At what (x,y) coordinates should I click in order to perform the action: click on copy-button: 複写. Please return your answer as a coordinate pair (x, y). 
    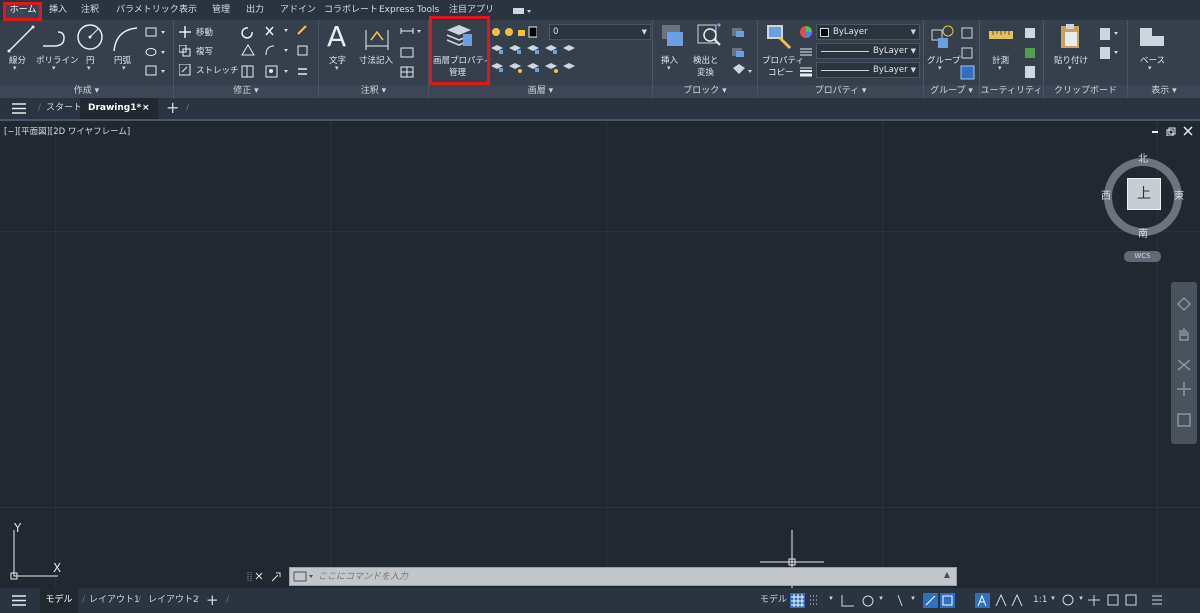
    Looking at the image, I should click on (204, 51).